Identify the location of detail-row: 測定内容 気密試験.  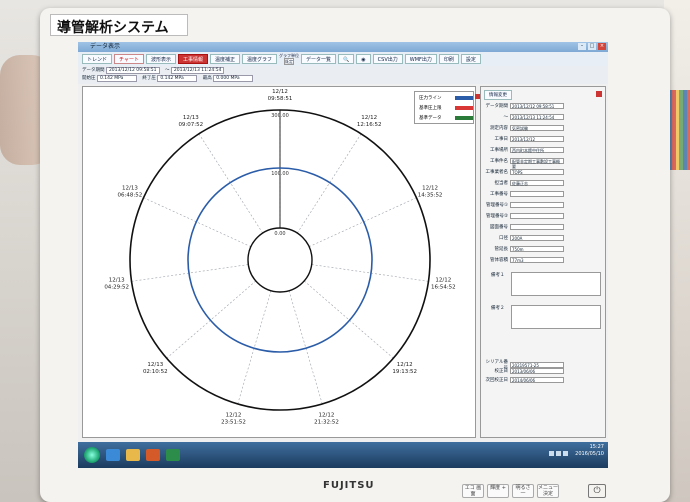
(523, 128).